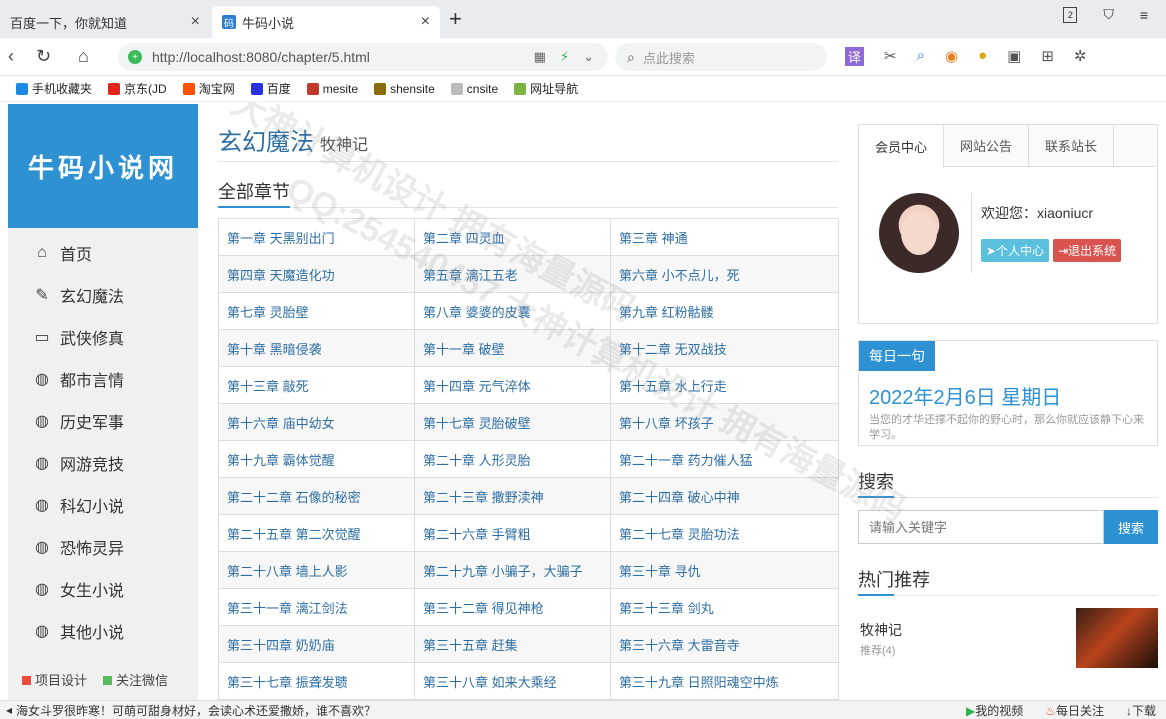 This screenshot has width=1166, height=719. I want to click on magnifier-icon: ⌕, so click(921, 56).